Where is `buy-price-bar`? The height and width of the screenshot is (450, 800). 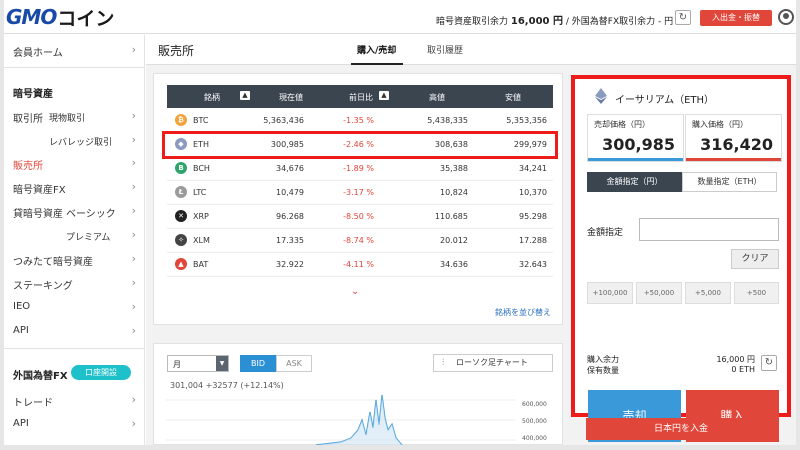 buy-price-bar is located at coordinates (733, 159).